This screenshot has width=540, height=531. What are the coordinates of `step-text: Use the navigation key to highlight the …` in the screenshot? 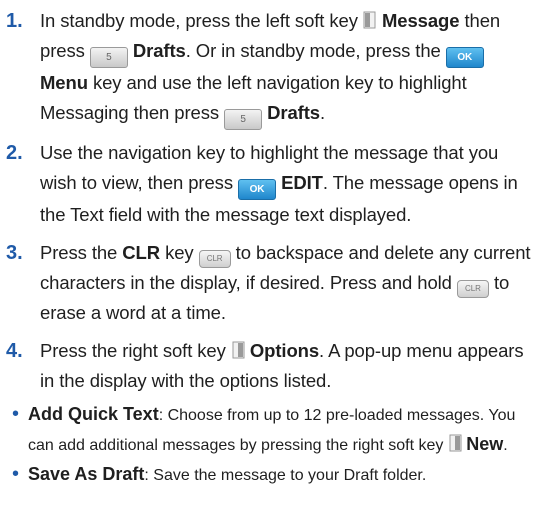 It's located at (279, 183).